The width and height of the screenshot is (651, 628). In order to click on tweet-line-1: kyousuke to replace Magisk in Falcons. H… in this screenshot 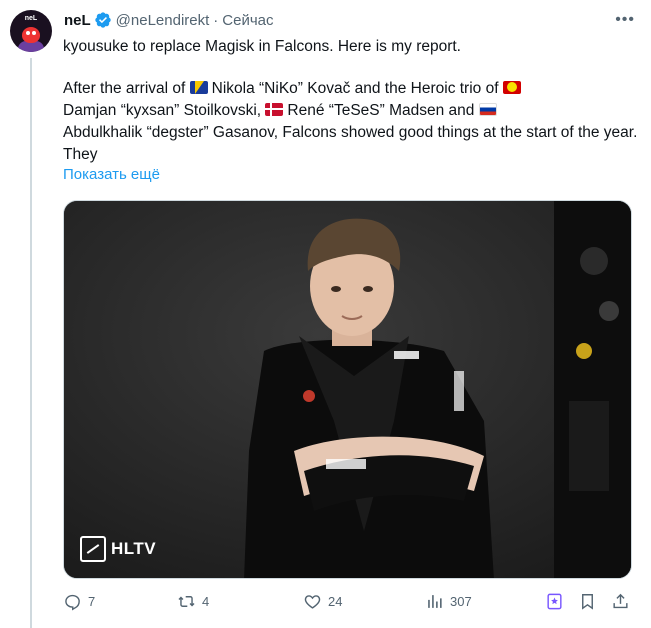, I will do `click(262, 46)`.